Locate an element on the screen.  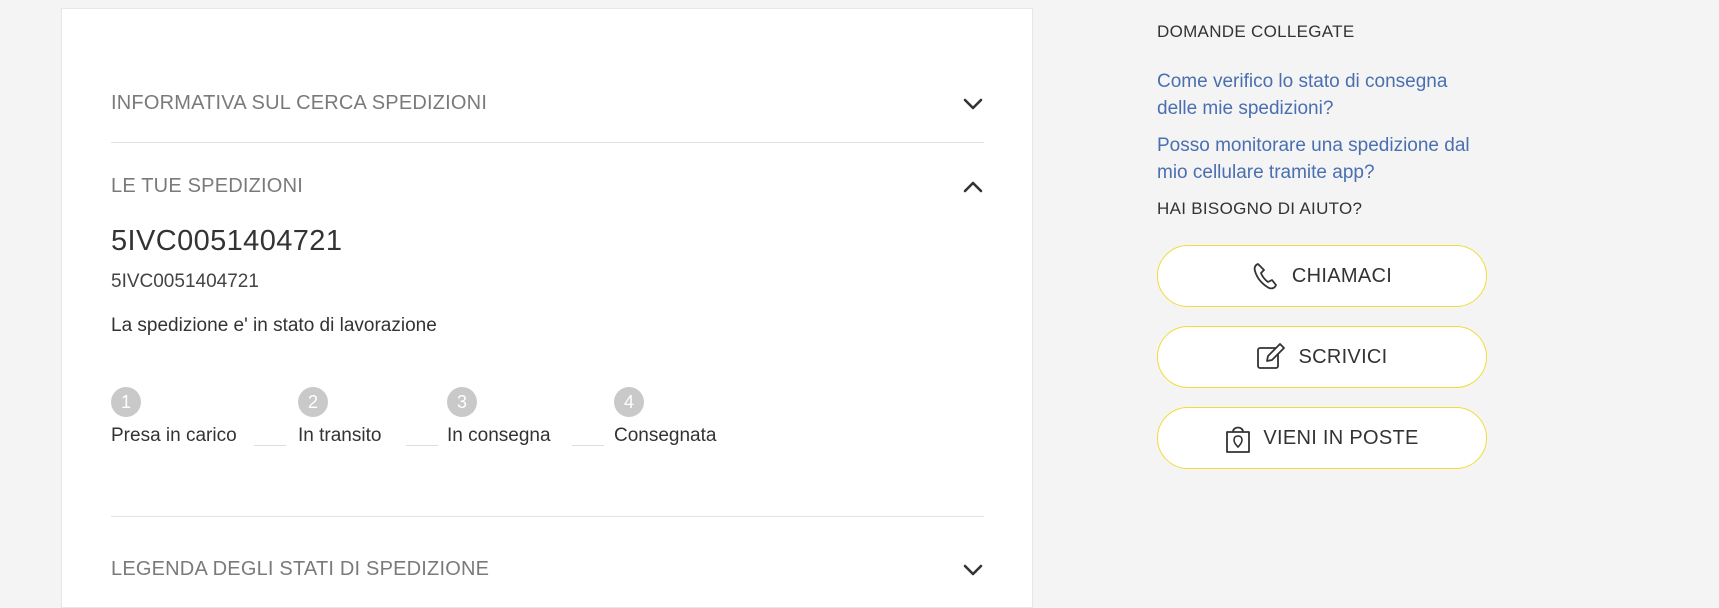
visit-post-office-button: VIENI IN POSTE is located at coordinates (1322, 438).